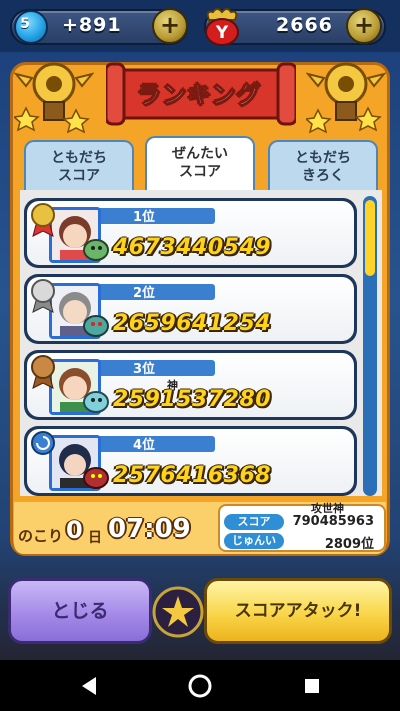 The image size is (400, 711). I want to click on tab-friends-score: ともだち スコア, so click(79, 166).